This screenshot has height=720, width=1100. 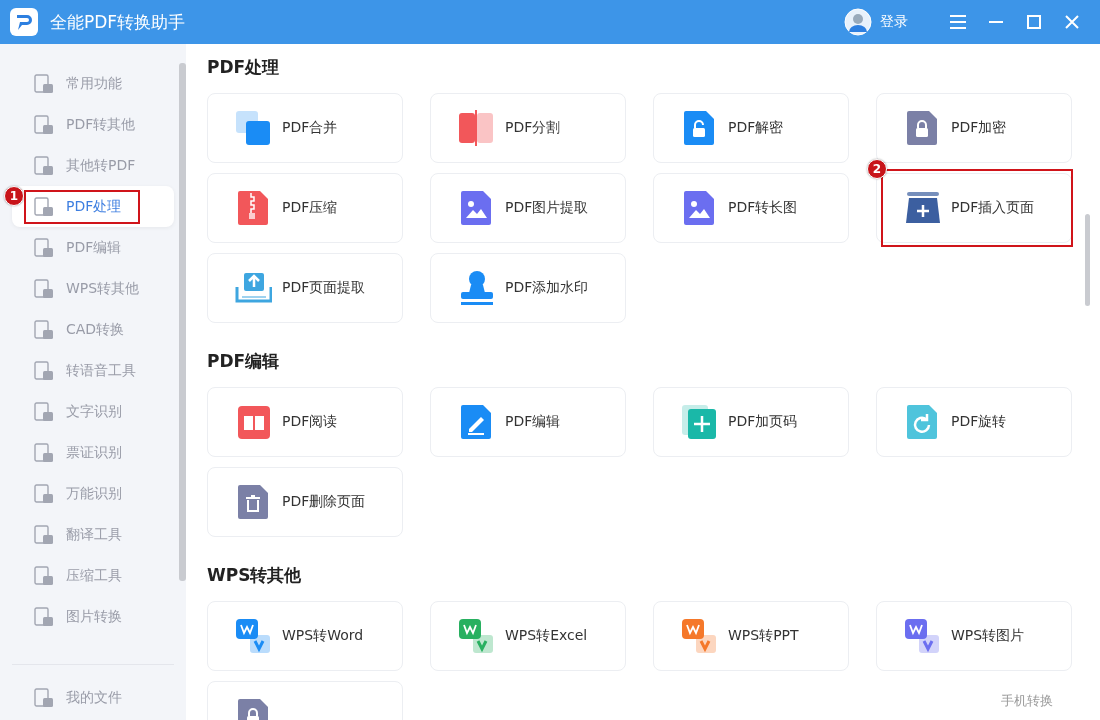 I want to click on tool-card: PDF添加水印, so click(x=528, y=288).